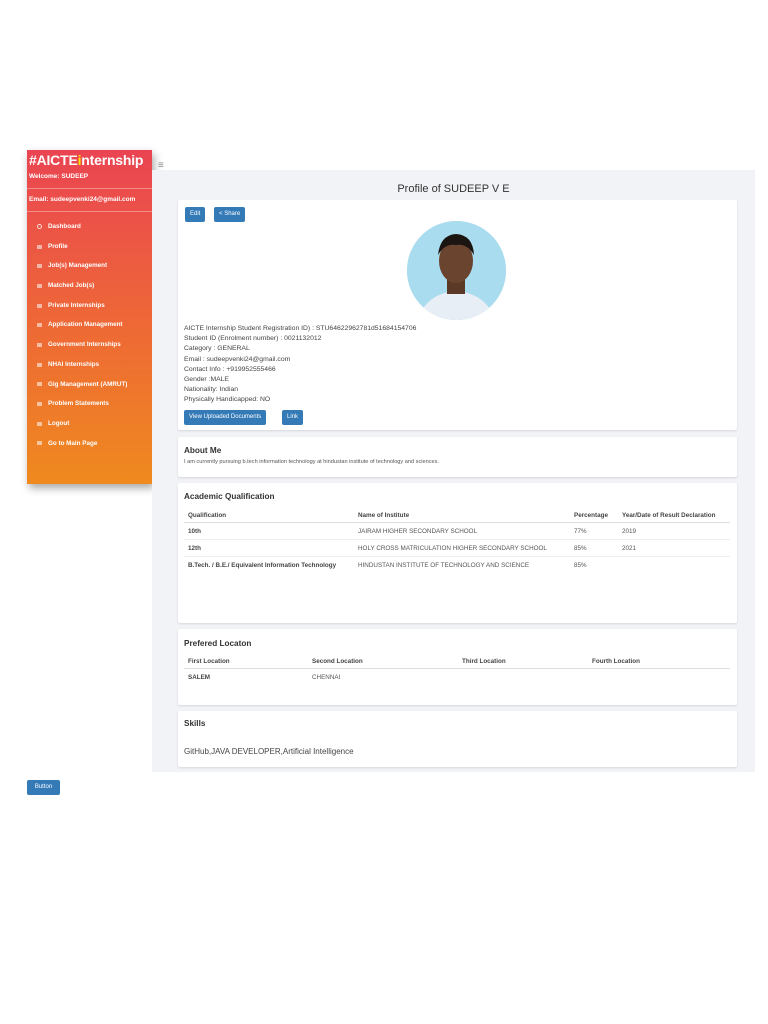 Image resolution: width=768 pixels, height=1024 pixels. What do you see at coordinates (225, 417) in the screenshot?
I see `view-documents-button: View Uploaded Documents` at bounding box center [225, 417].